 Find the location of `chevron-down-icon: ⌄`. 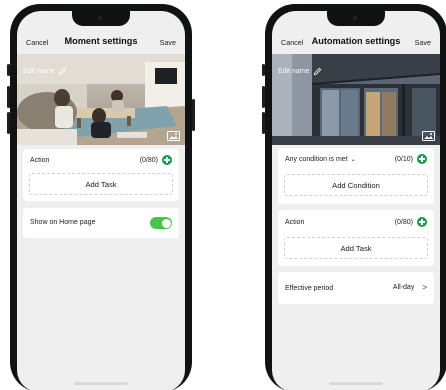

chevron-down-icon: ⌄ is located at coordinates (353, 160).